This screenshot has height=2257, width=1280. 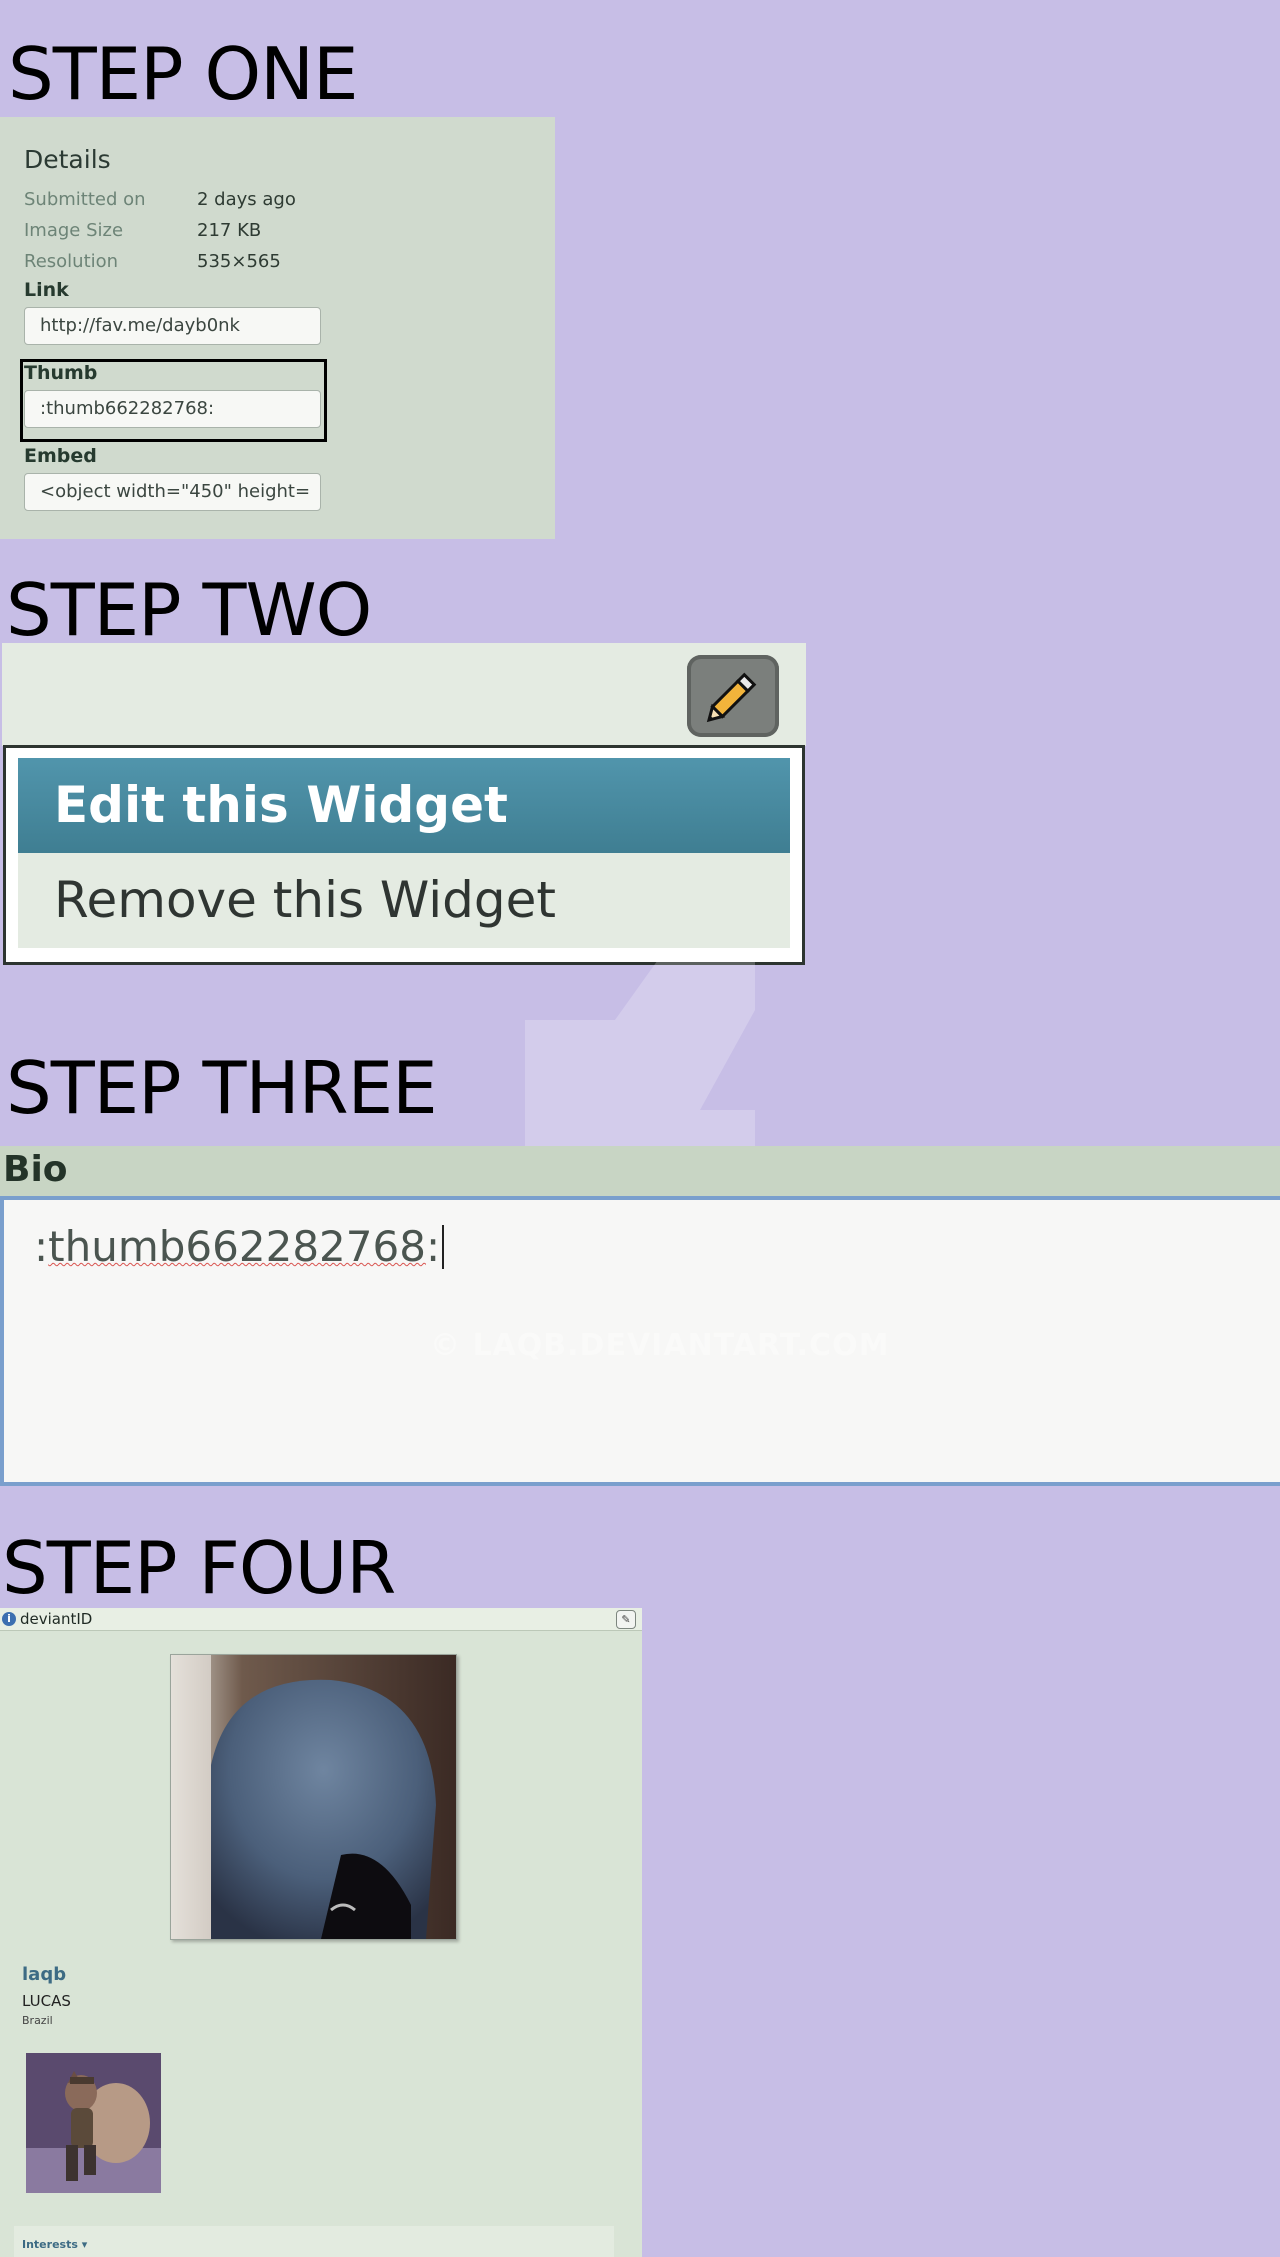 I want to click on country: Brazil, so click(x=37, y=2020).